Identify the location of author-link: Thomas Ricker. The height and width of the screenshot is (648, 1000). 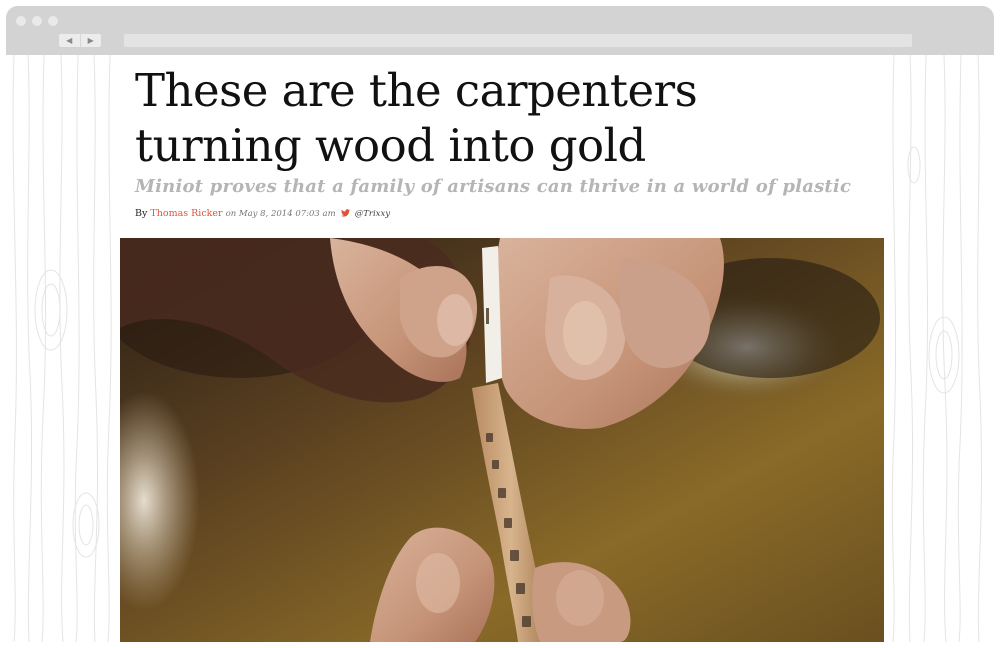
(186, 213).